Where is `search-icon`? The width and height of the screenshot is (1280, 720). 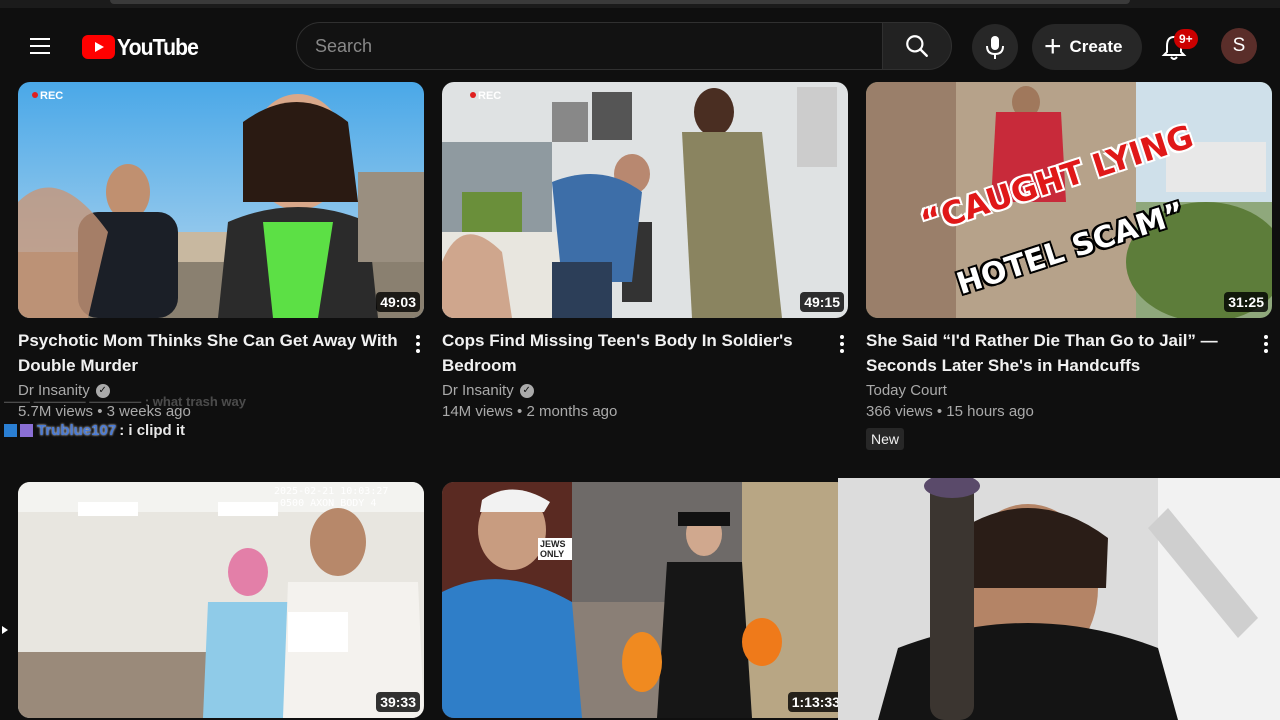
search-icon is located at coordinates (917, 46).